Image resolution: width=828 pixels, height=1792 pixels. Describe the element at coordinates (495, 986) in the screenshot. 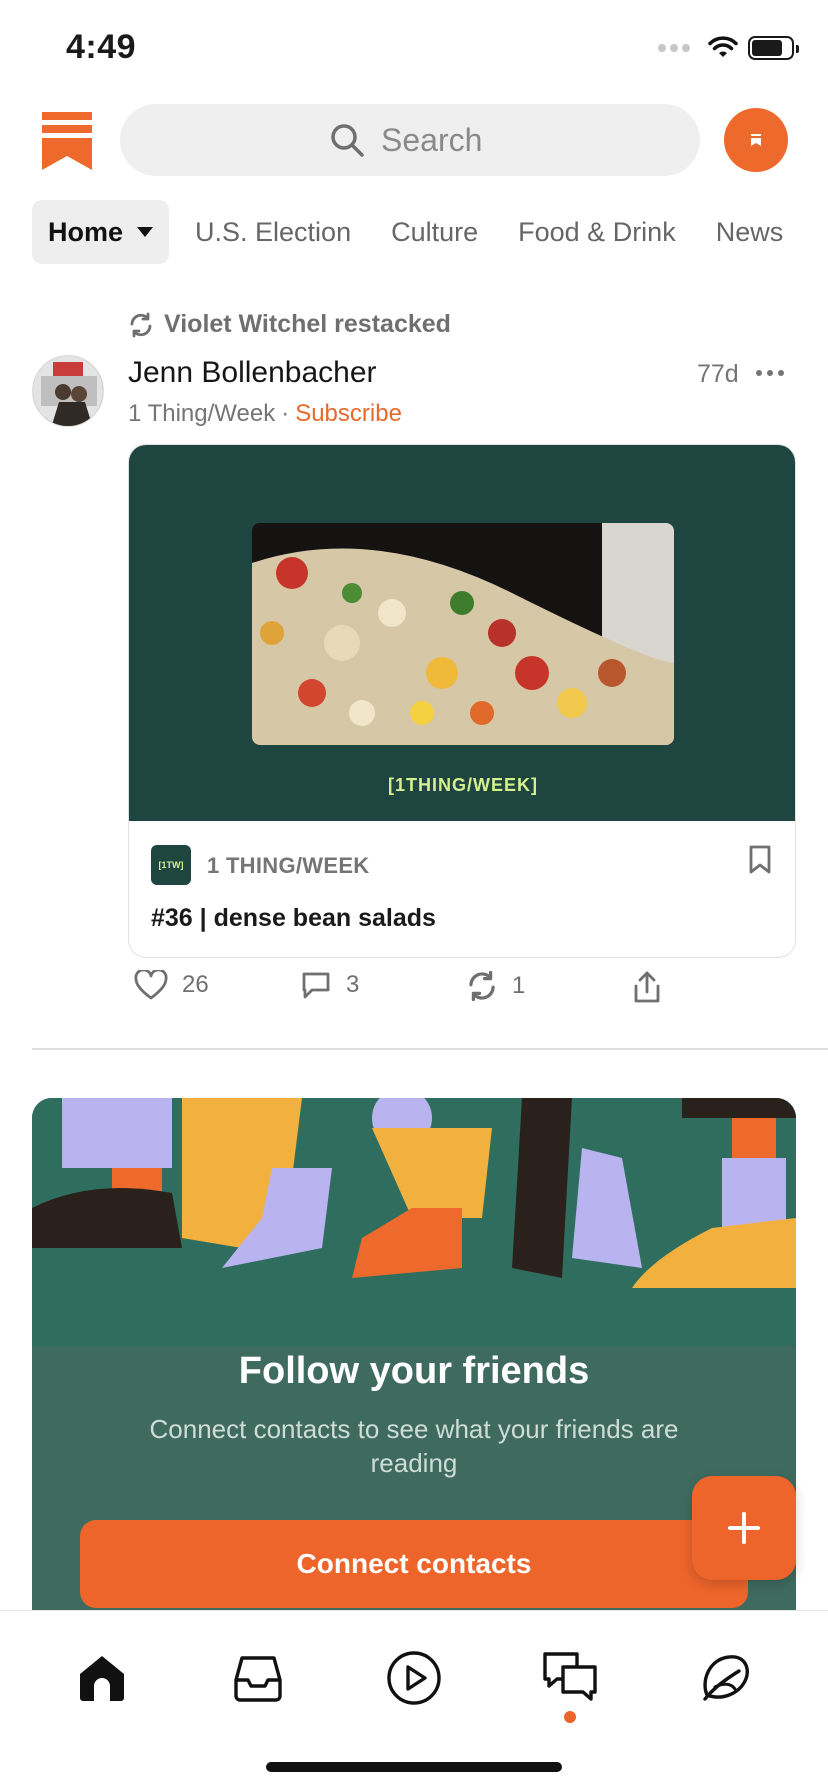

I see `restack-button: 1` at that location.